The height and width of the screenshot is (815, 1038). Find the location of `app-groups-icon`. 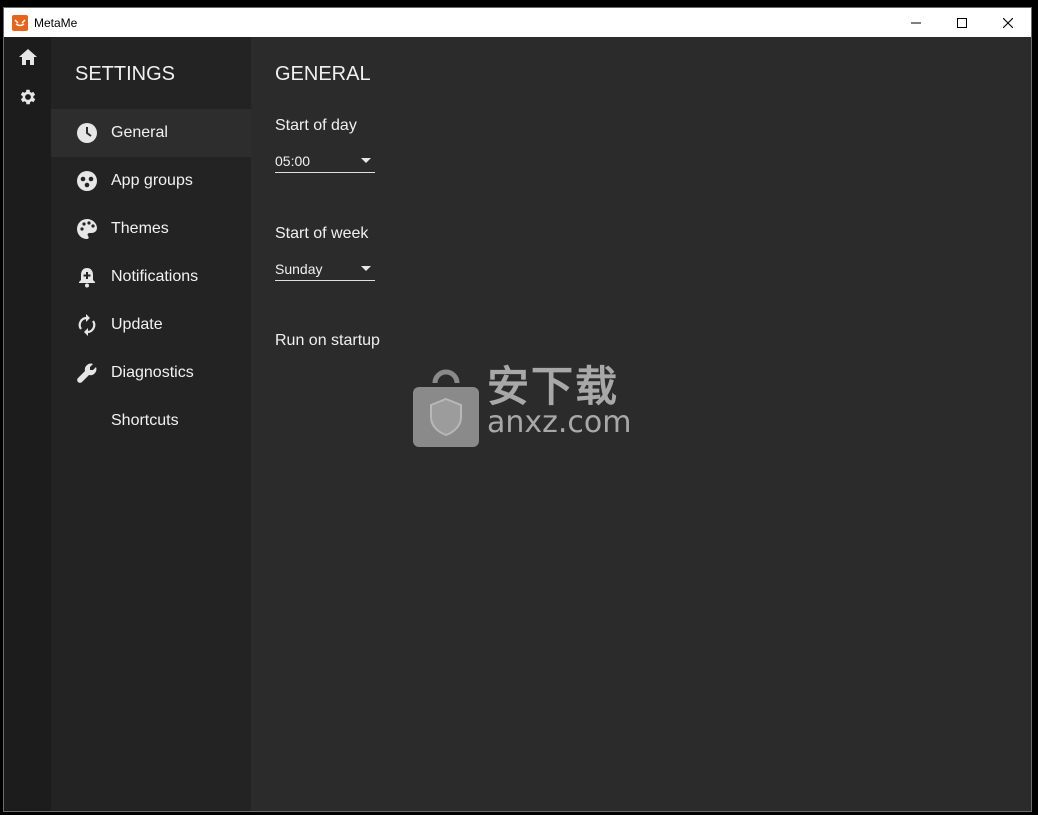

app-groups-icon is located at coordinates (87, 181).